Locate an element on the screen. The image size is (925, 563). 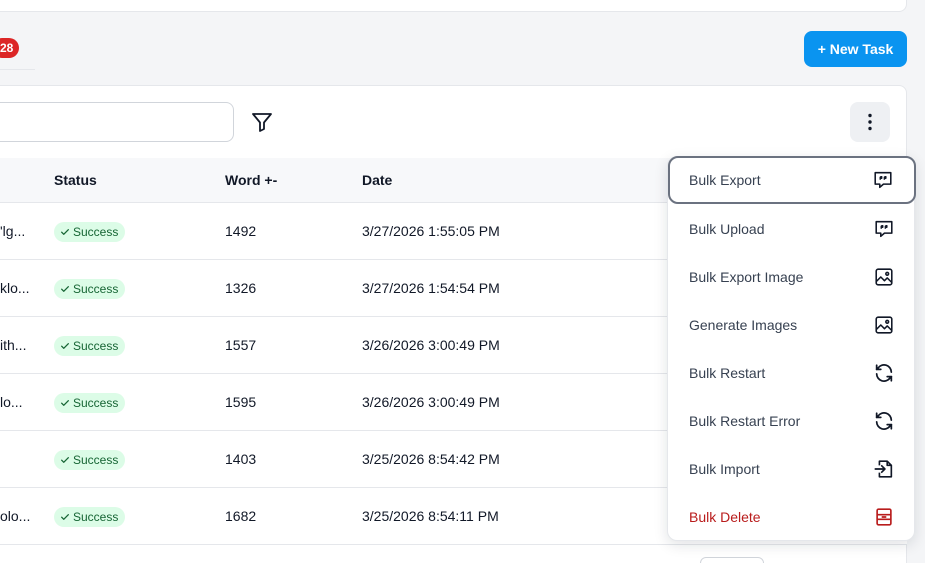
new-task-button: + New Task is located at coordinates (855, 49).